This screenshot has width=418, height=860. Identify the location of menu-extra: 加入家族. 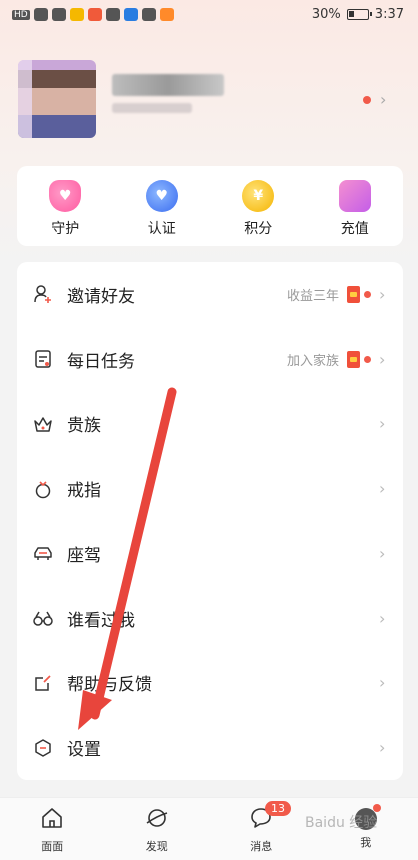
(312, 361).